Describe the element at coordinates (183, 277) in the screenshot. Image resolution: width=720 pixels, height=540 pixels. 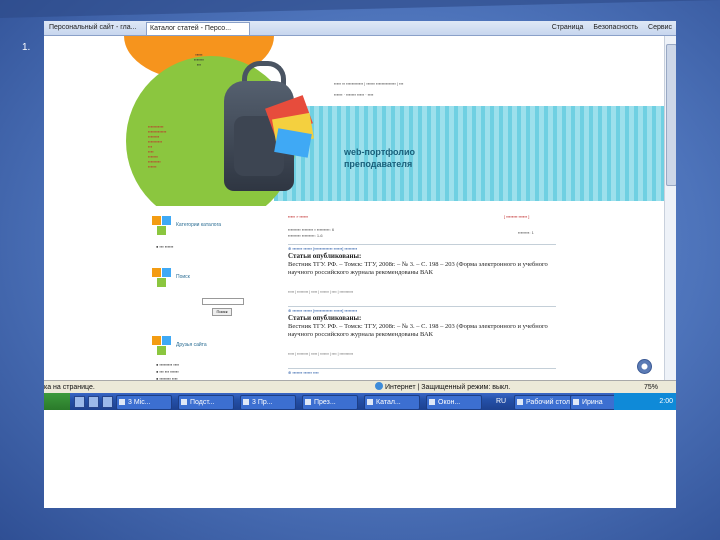
I see `sidebar-title: Поиск` at that location.